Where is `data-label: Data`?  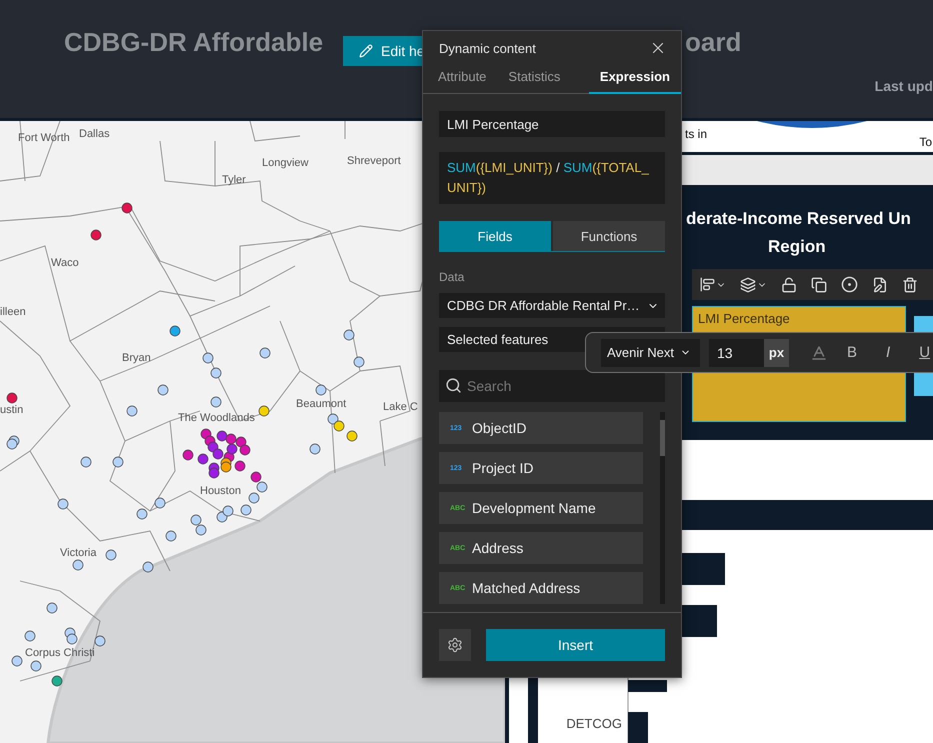
data-label: Data is located at coordinates (452, 277).